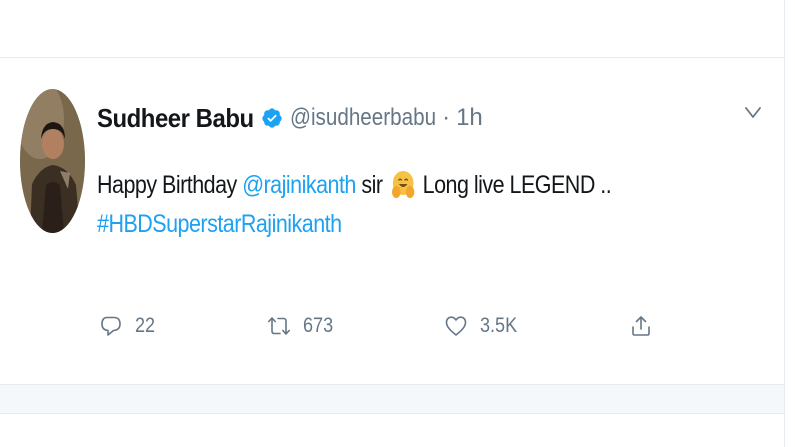 The height and width of the screenshot is (447, 795). Describe the element at coordinates (372, 224) in the screenshot. I see `tweet-text-line-2: #HBDSuperstarRajinikanth` at that location.